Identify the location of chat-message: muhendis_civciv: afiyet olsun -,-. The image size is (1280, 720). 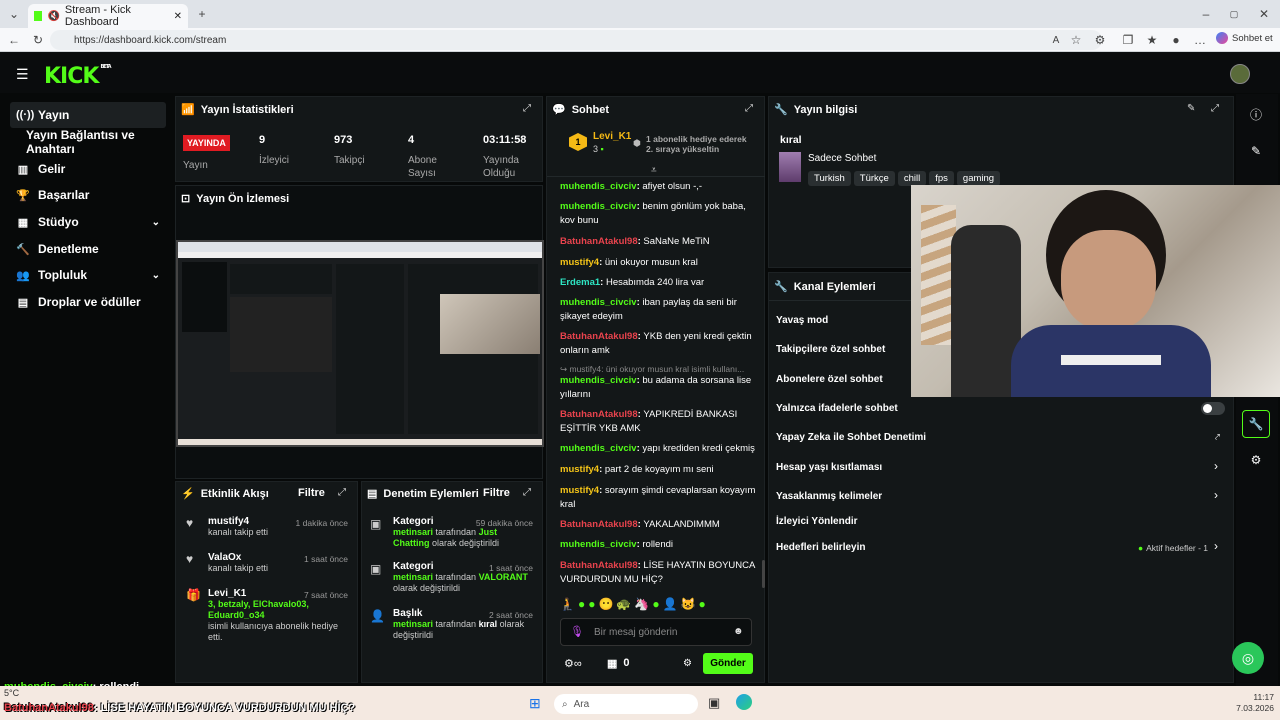
(660, 187).